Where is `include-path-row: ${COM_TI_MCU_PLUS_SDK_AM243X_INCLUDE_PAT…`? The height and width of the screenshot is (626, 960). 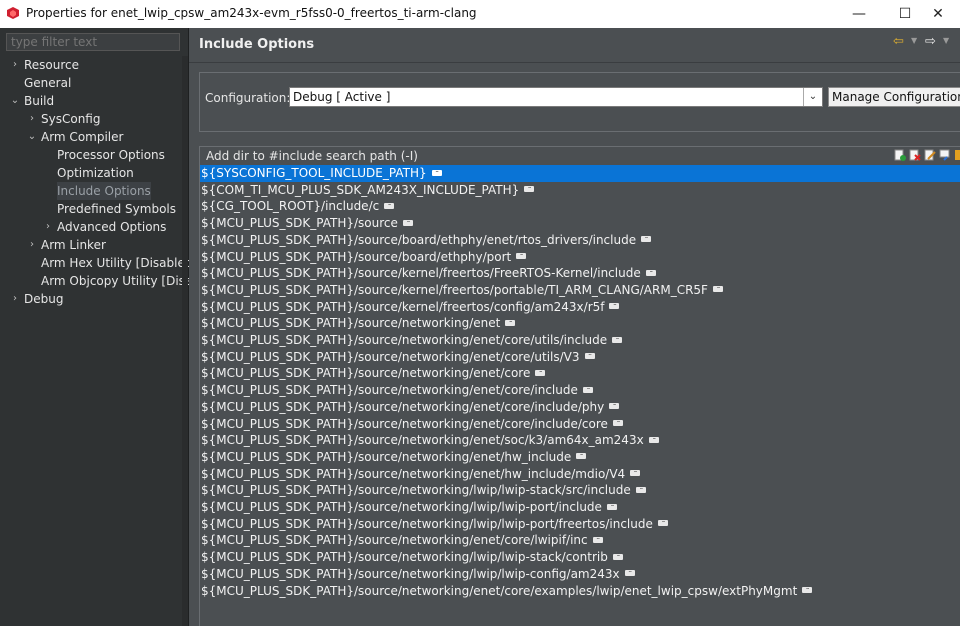
include-path-row: ${COM_TI_MCU_PLUS_SDK_AM243X_INCLUDE_PAT… is located at coordinates (580, 190).